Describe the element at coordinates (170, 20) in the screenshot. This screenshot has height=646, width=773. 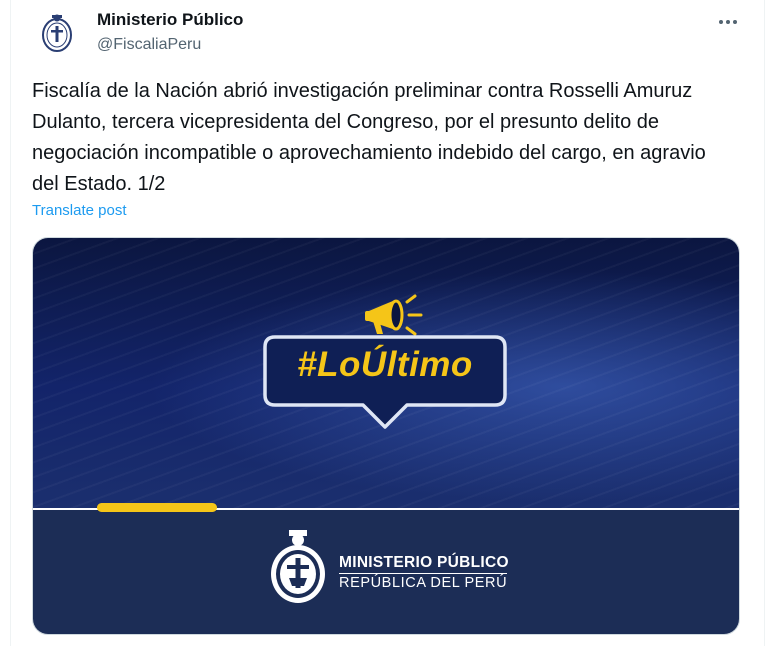
I see `author-name: Ministerio Público` at that location.